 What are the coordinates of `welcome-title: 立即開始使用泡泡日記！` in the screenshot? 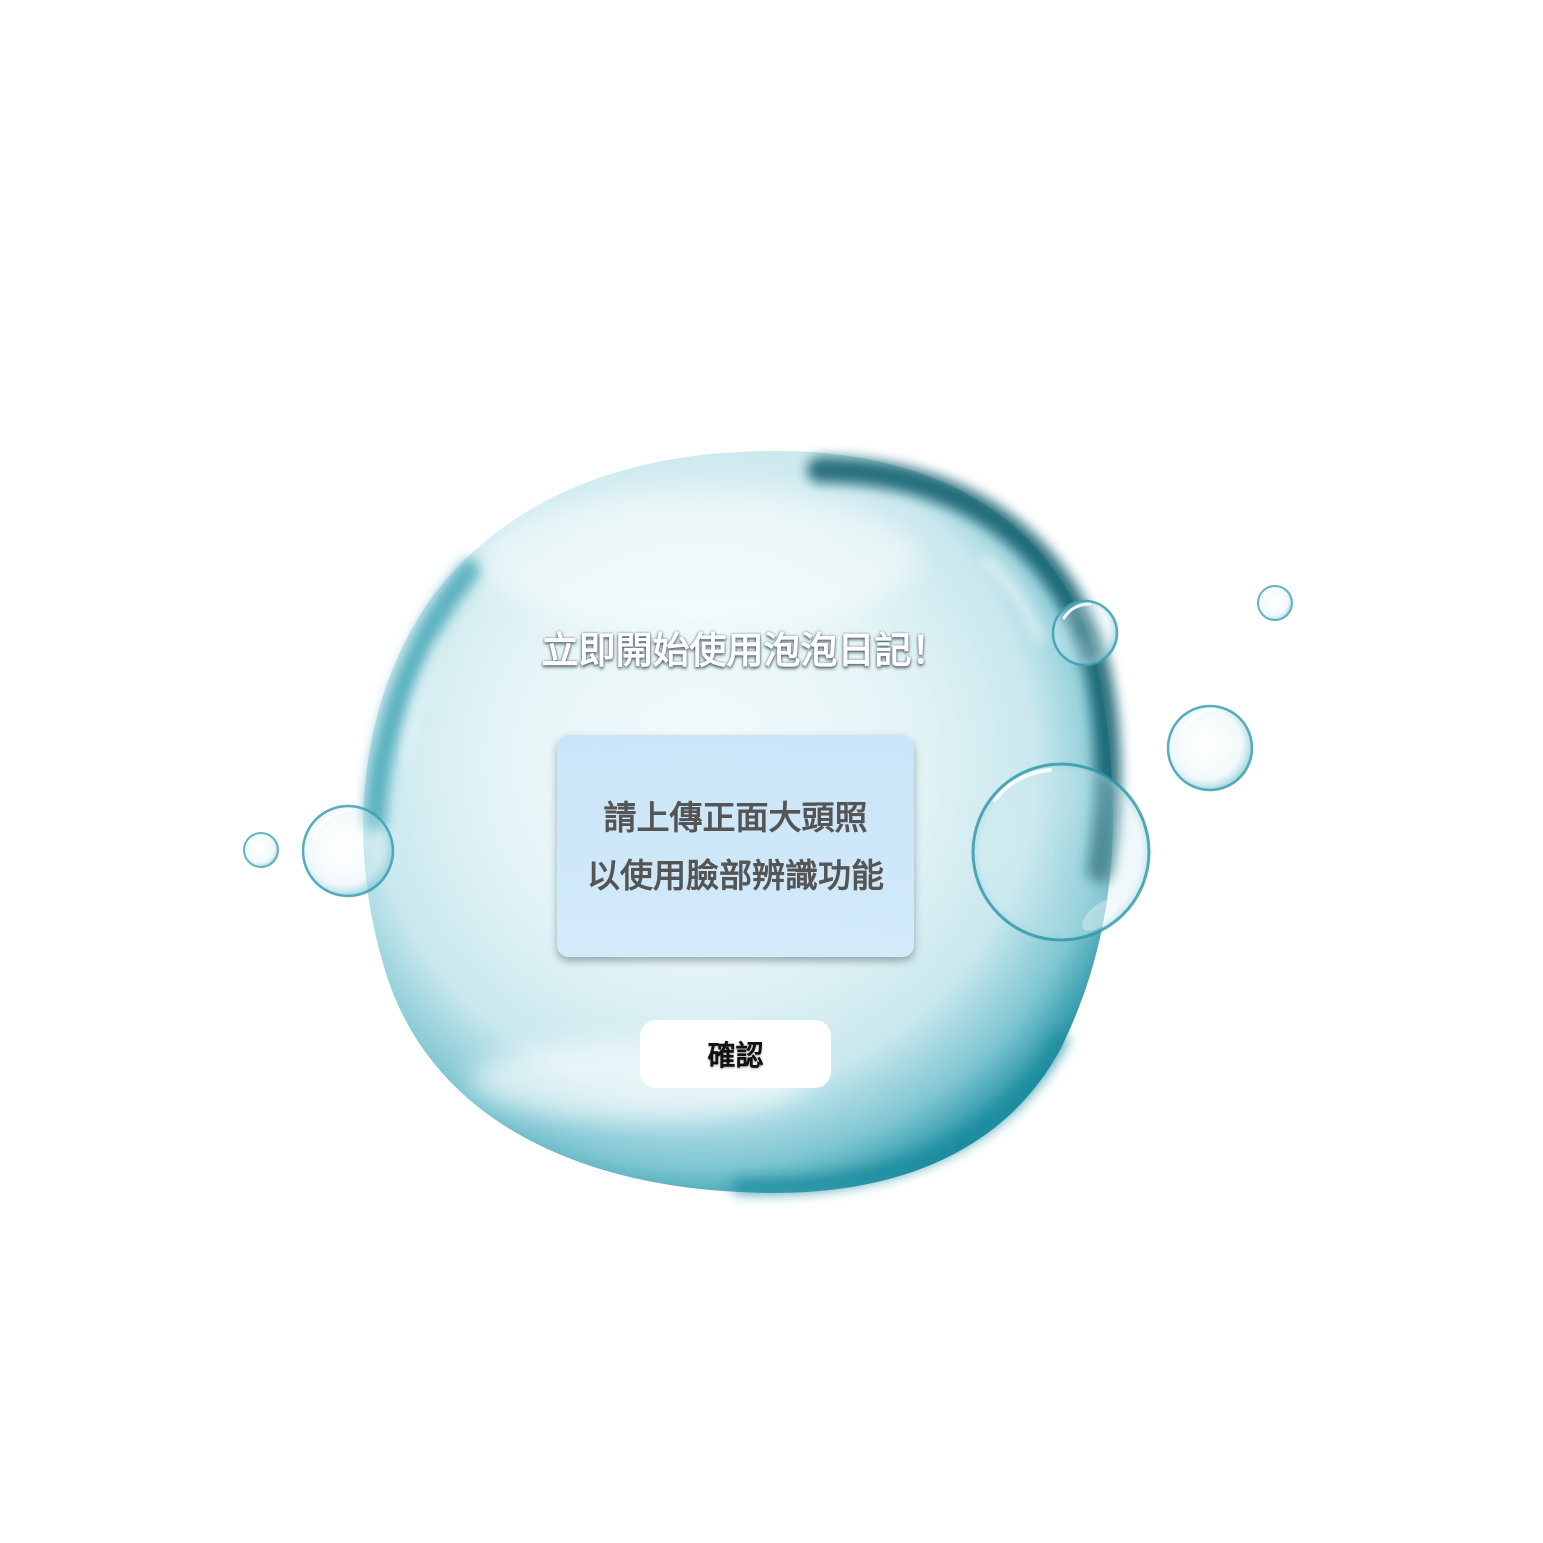 It's located at (745, 650).